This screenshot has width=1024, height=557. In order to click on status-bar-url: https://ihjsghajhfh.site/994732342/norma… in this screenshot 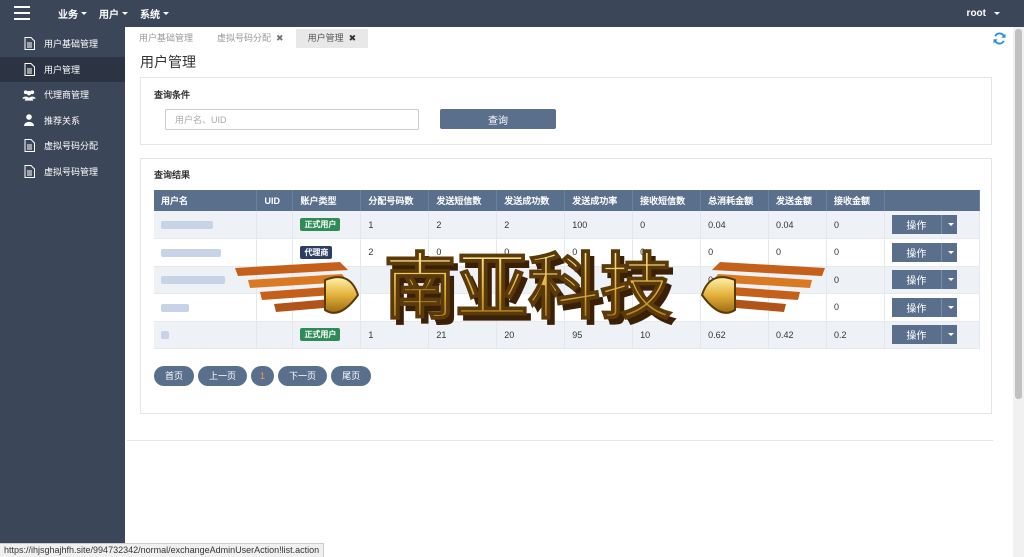, I will do `click(162, 550)`.